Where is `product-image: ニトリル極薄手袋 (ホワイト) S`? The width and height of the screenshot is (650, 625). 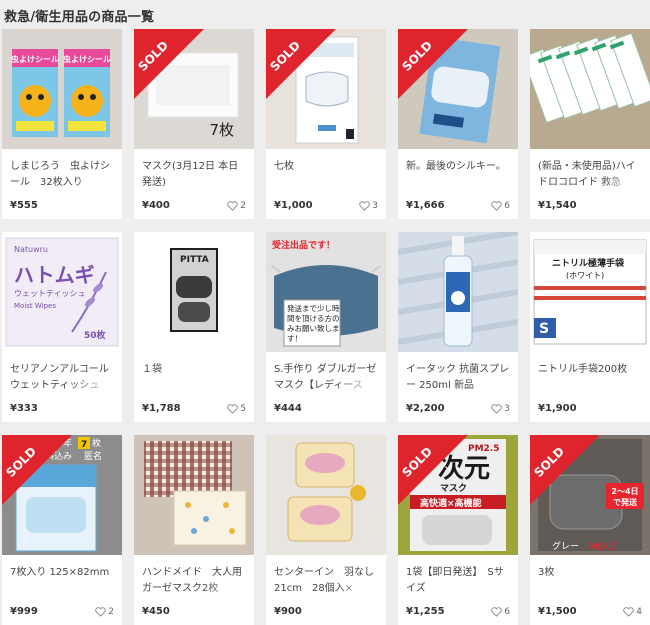
product-image: ニトリル極薄手袋 (ホワイト) S is located at coordinates (590, 292).